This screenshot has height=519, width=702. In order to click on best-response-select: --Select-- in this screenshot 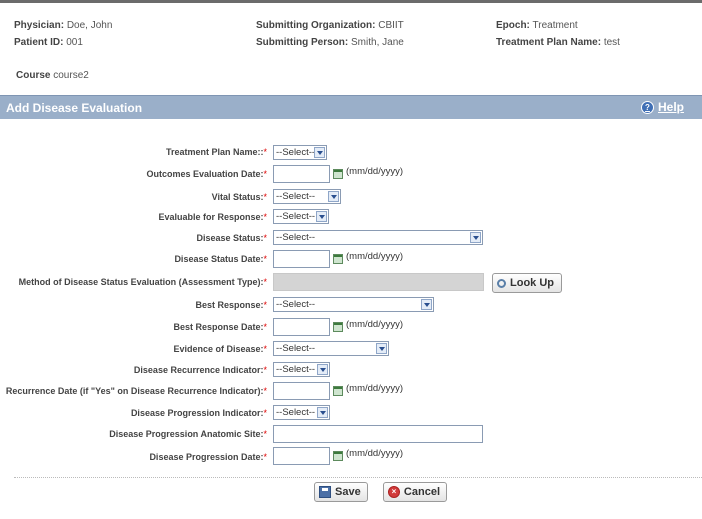, I will do `click(353, 304)`.